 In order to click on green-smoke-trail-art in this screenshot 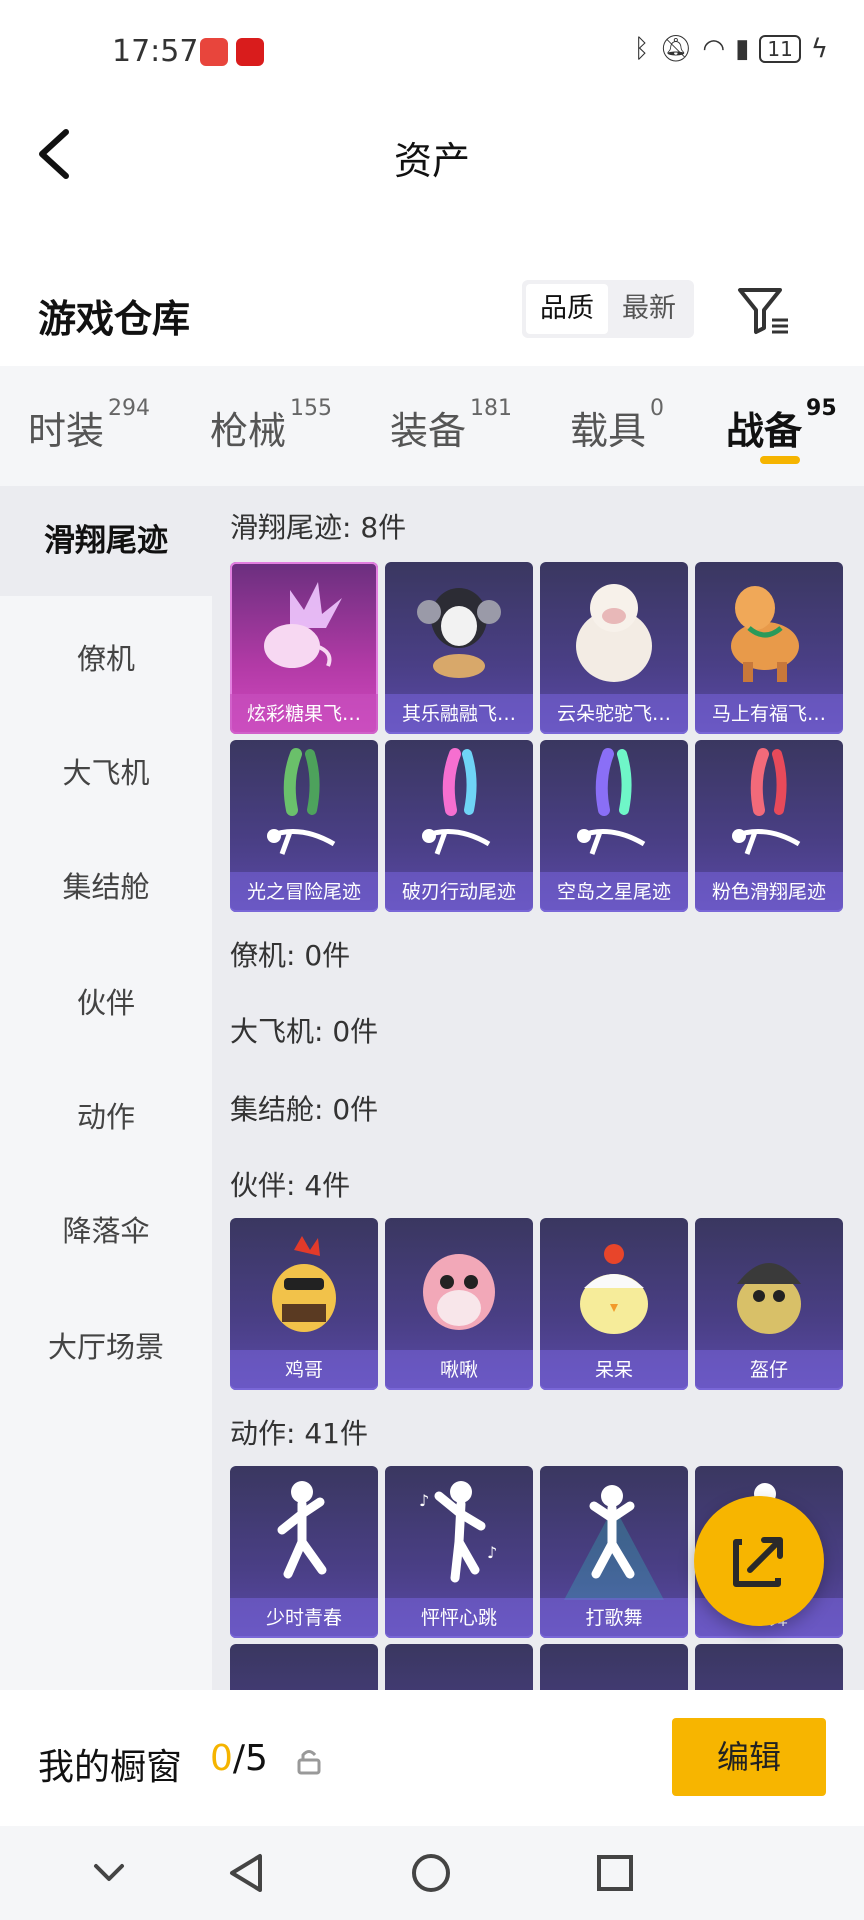, I will do `click(301, 801)`.